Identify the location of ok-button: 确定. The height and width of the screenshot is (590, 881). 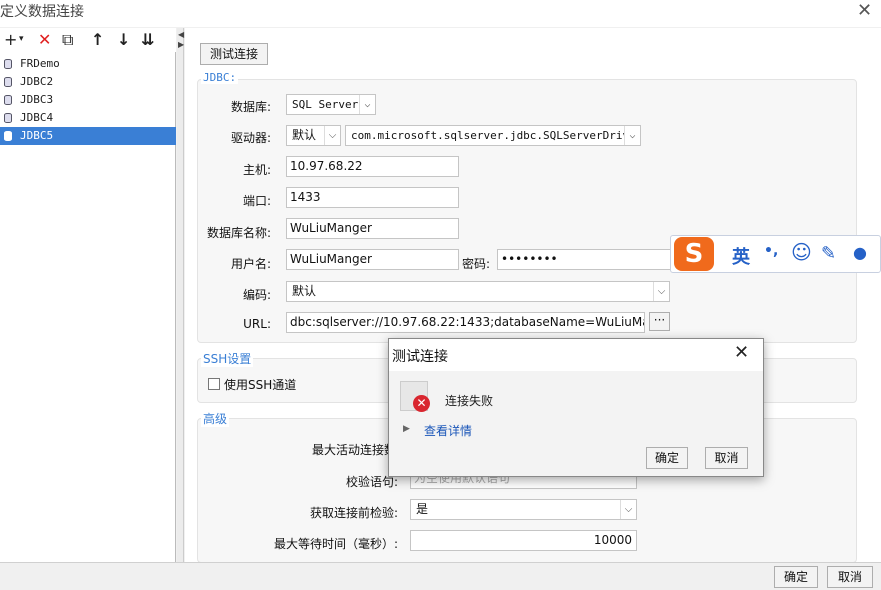
(796, 577).